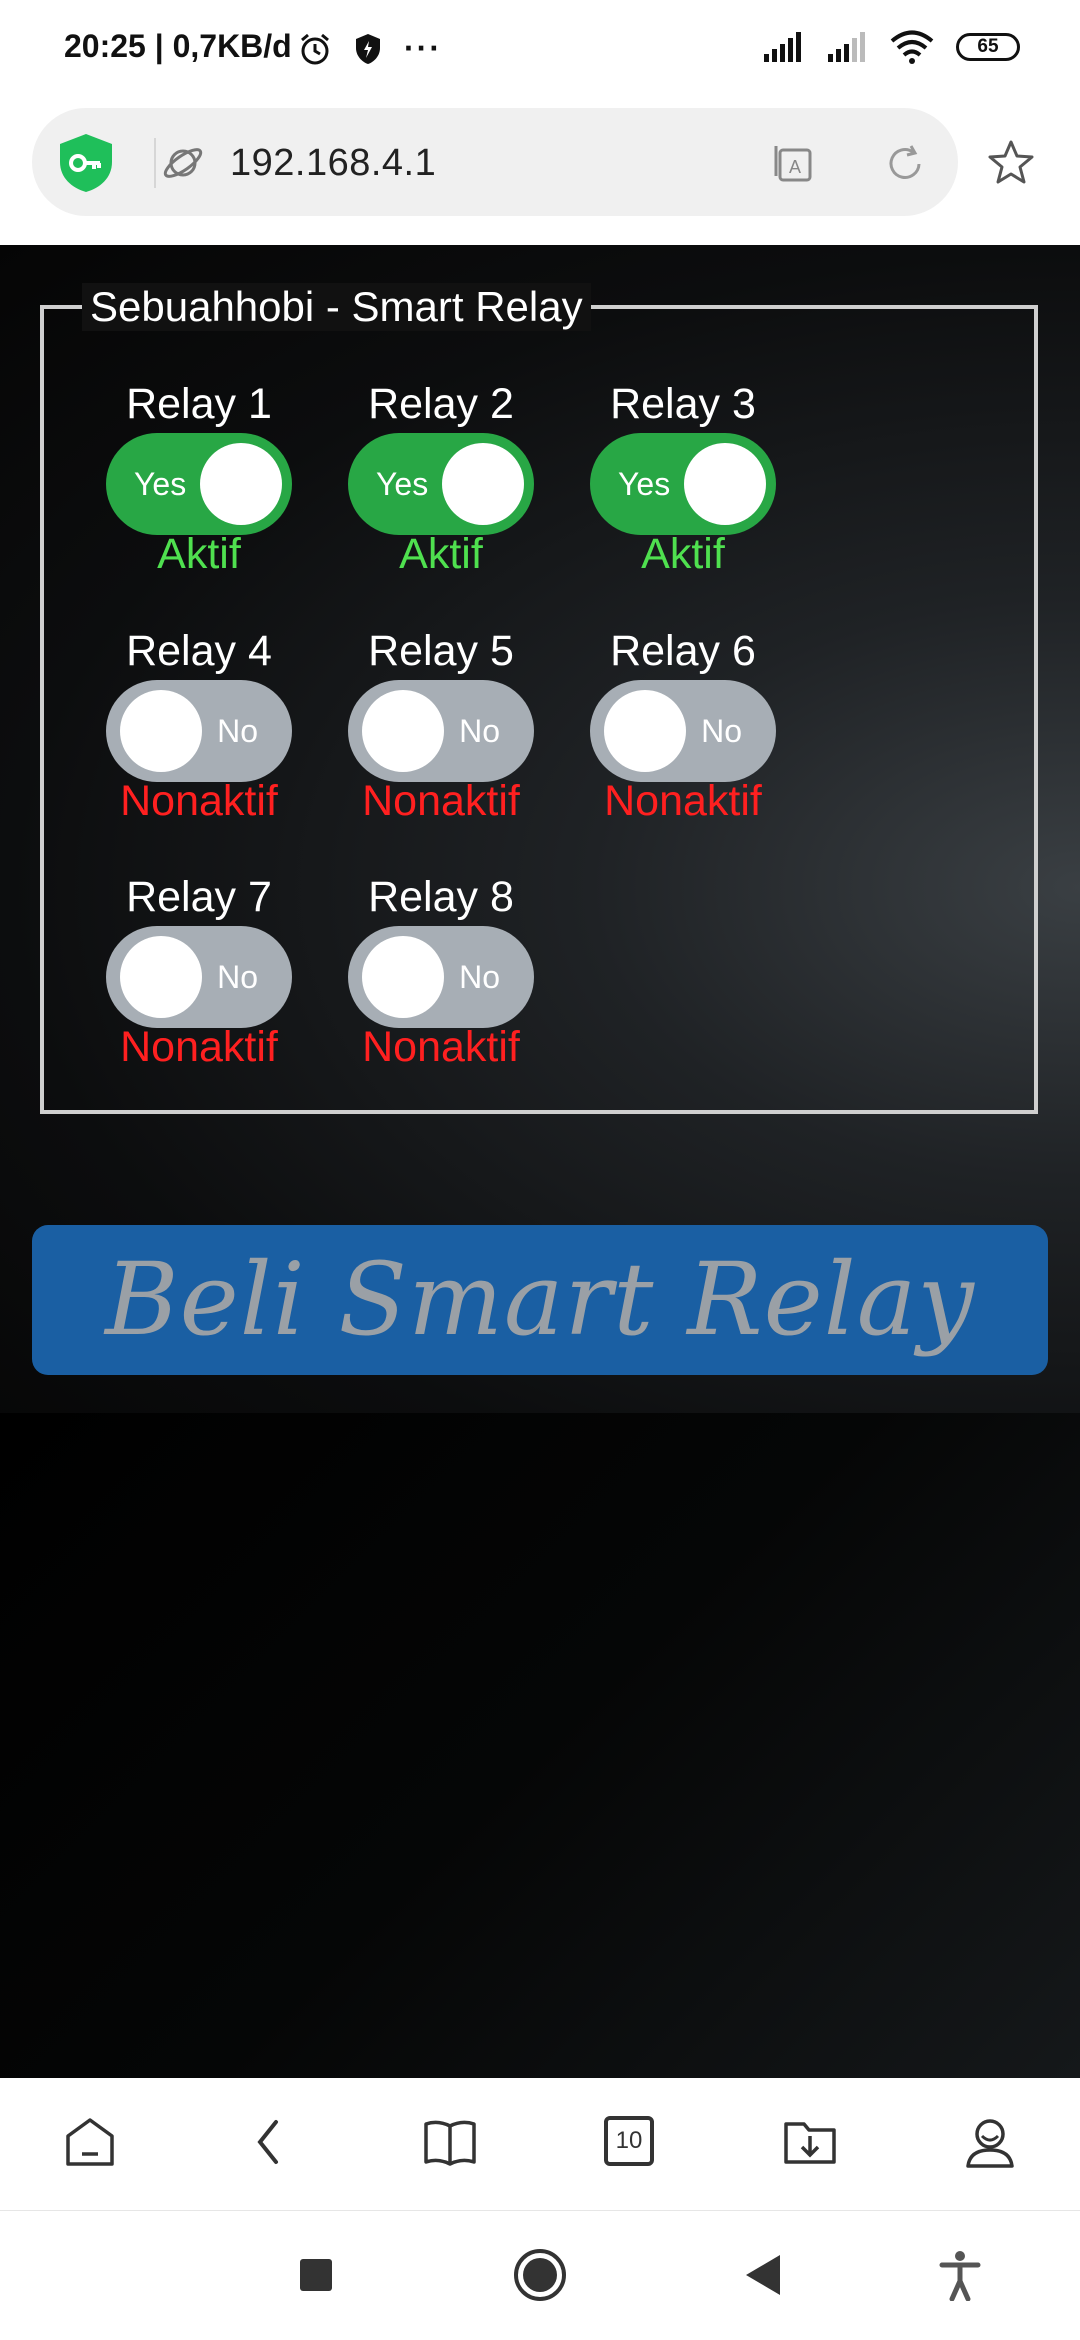  Describe the element at coordinates (199, 651) in the screenshot. I see `relay-label: Relay 4` at that location.